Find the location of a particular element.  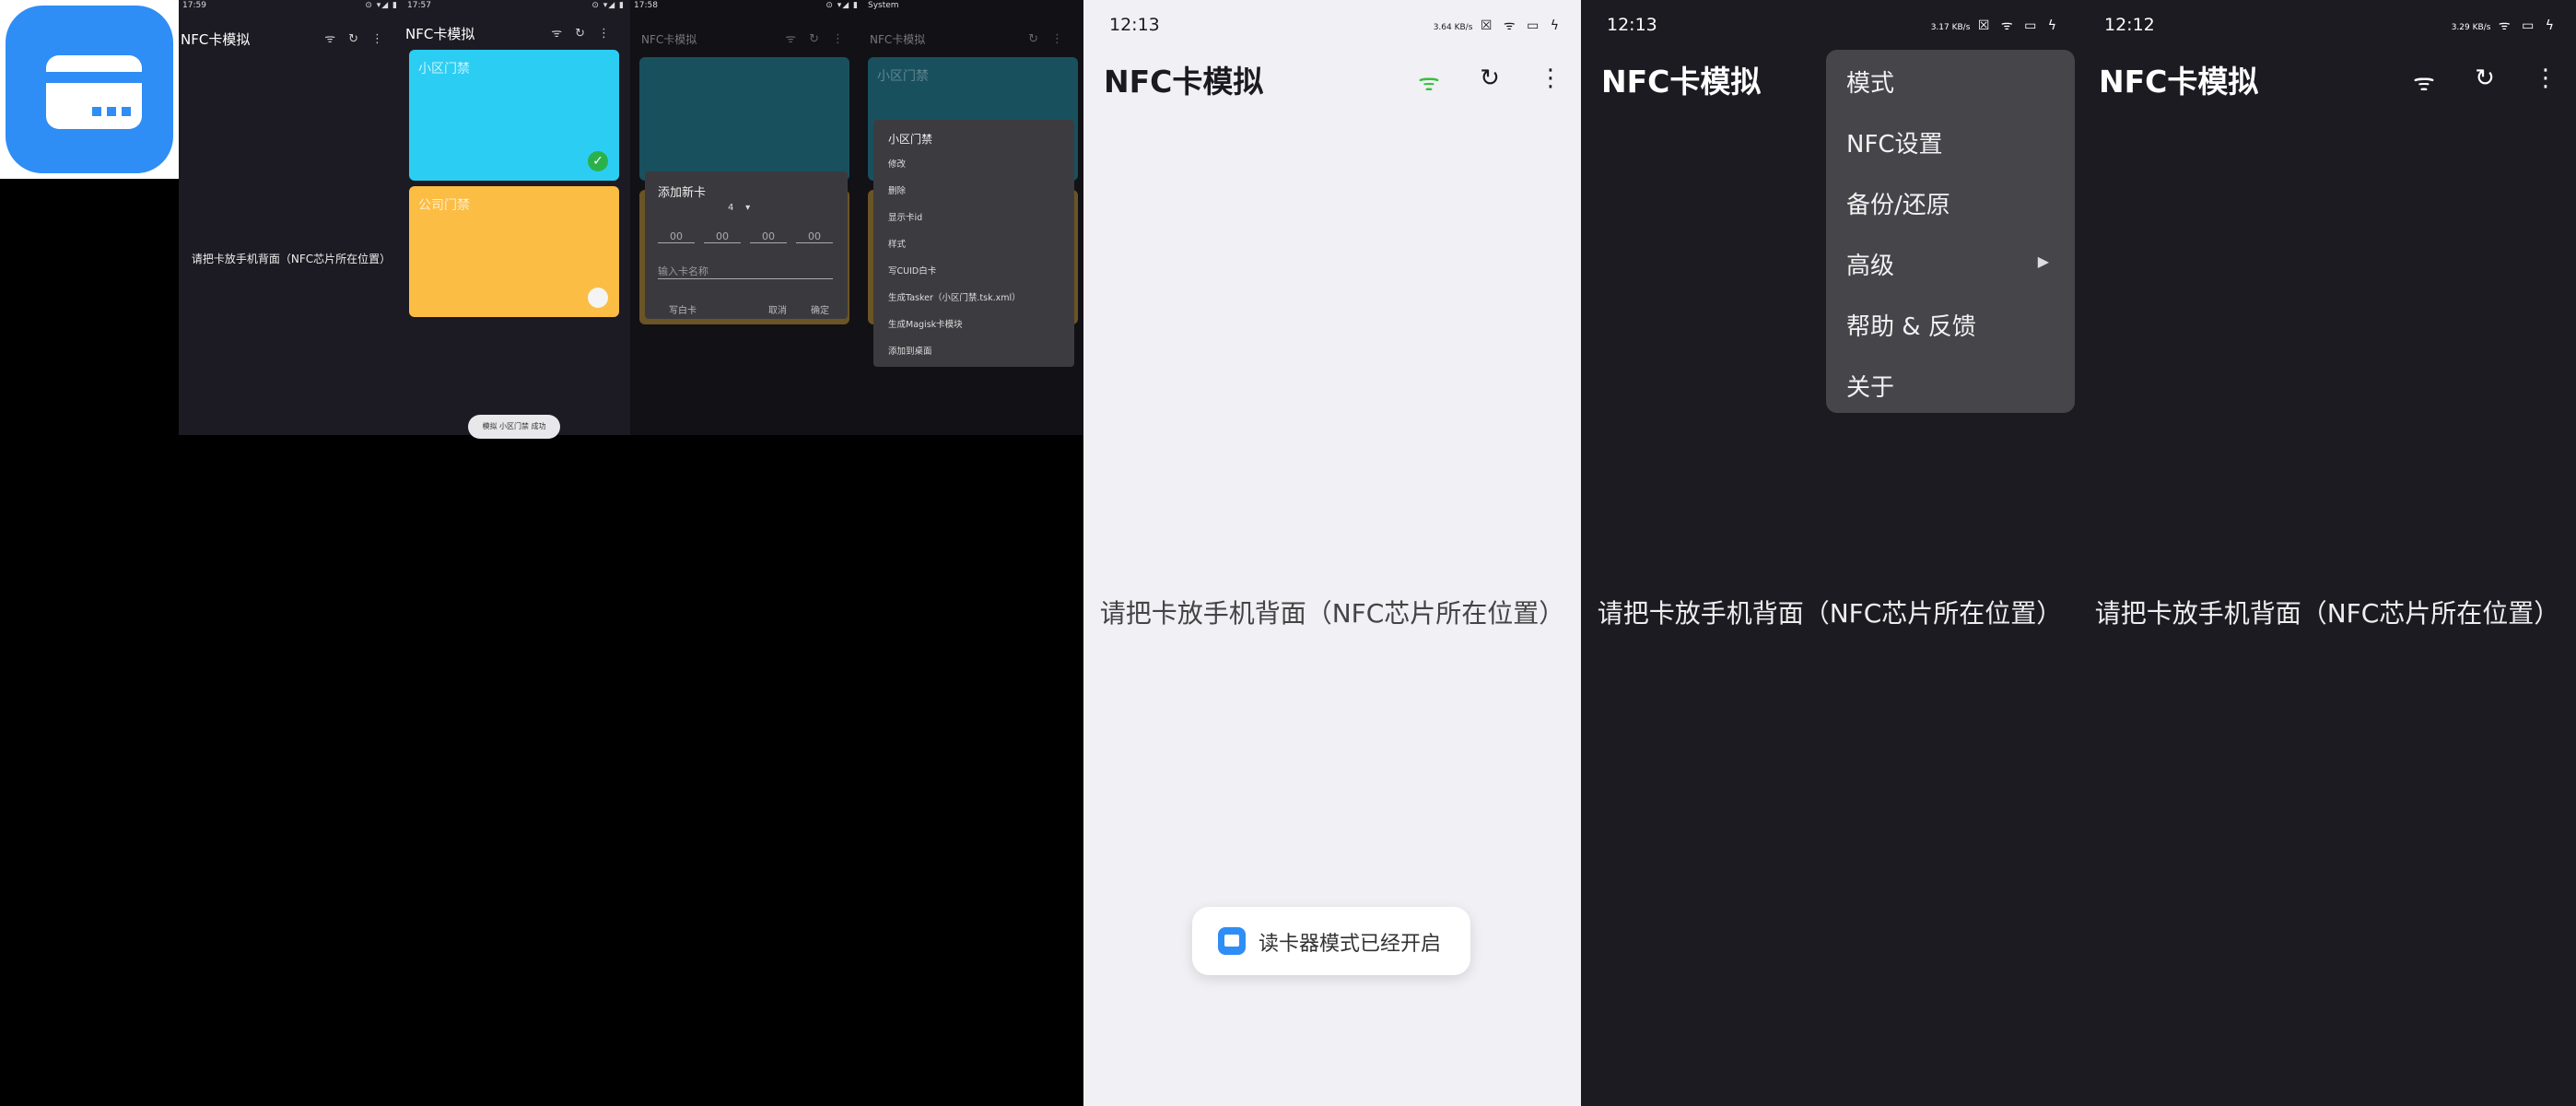

toast-simulate: 模拟 小区门禁 成功 is located at coordinates (514, 427).